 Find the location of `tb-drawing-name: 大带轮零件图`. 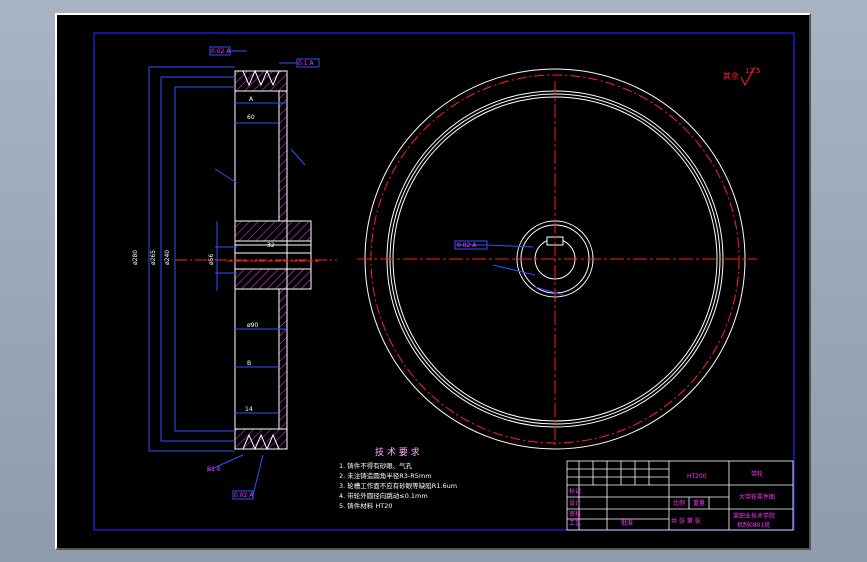

tb-drawing-name: 大带轮零件图 is located at coordinates (757, 497).